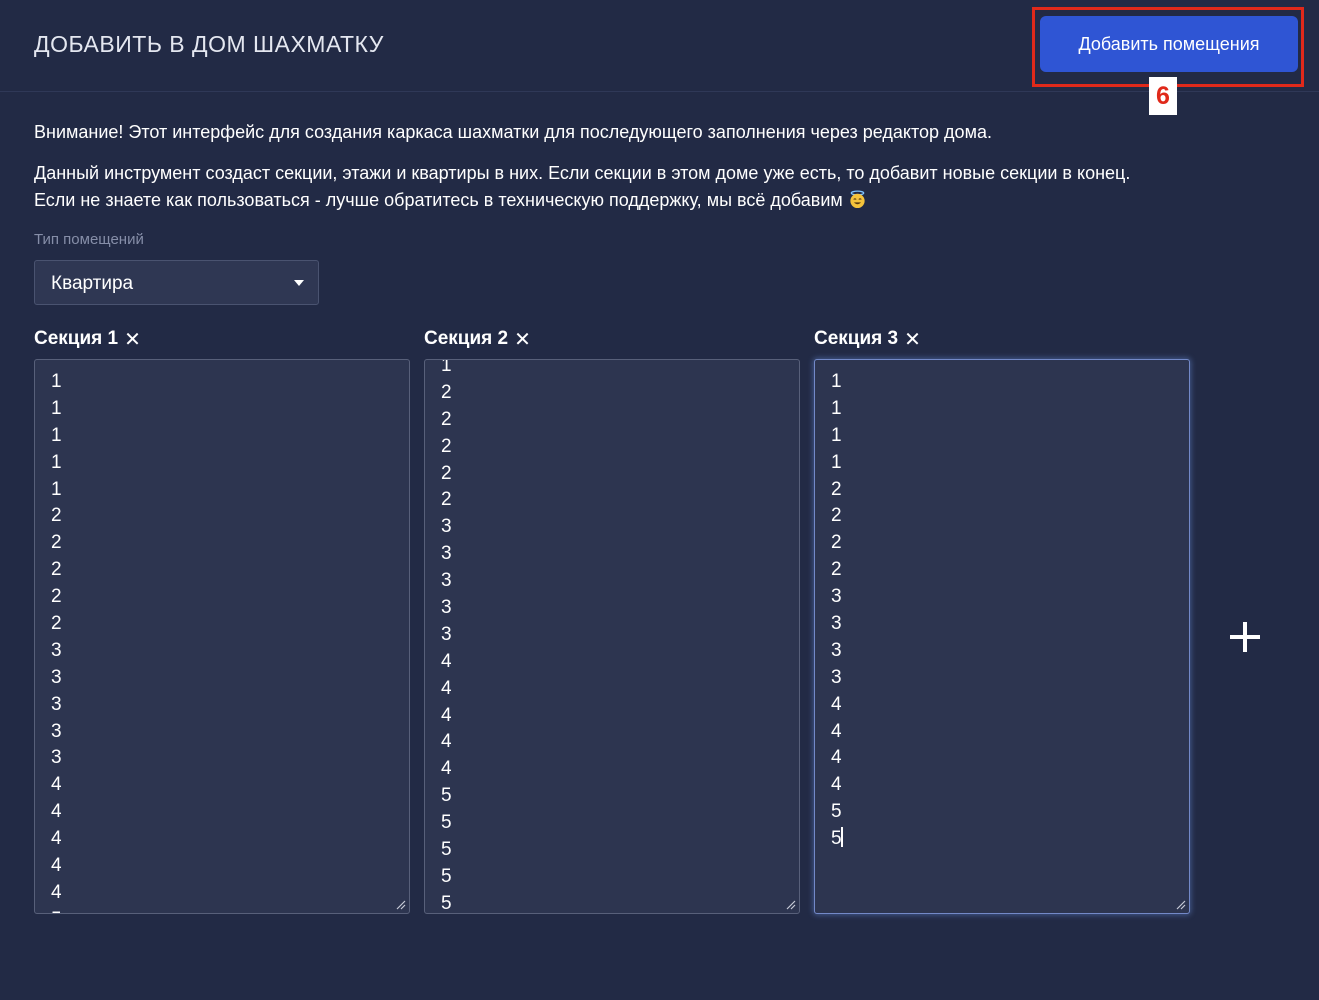  I want to click on section-header: Секция 1 ✕, so click(222, 339).